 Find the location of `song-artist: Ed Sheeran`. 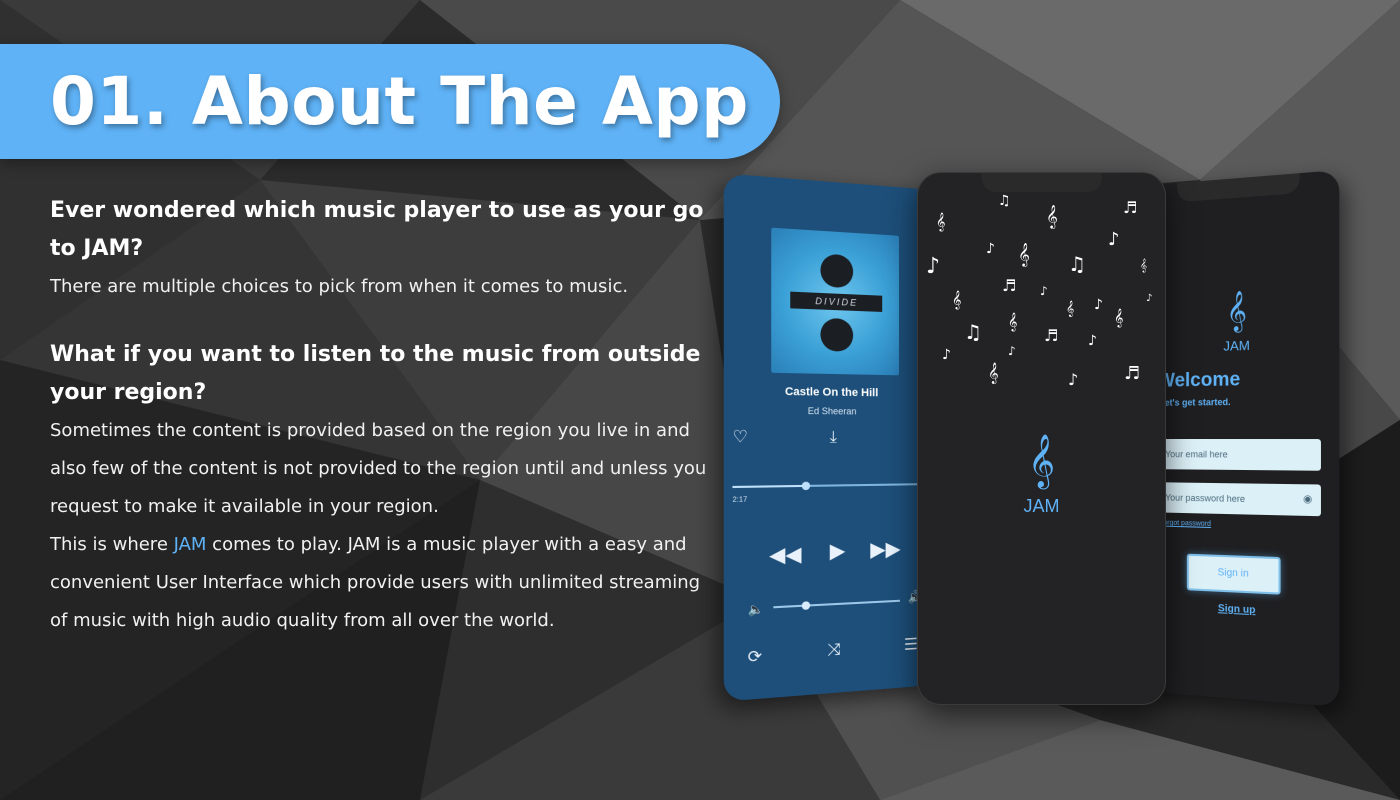

song-artist: Ed Sheeran is located at coordinates (832, 411).